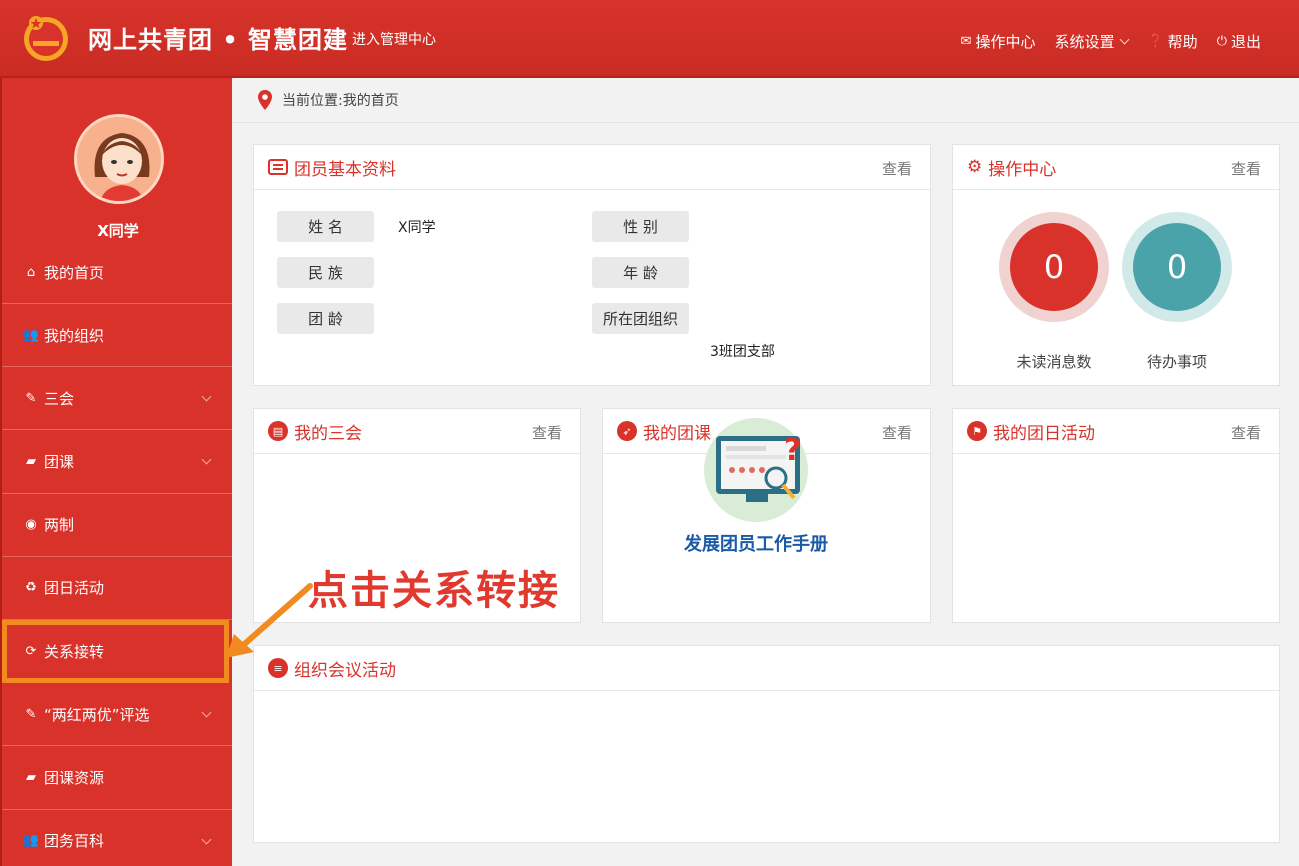  What do you see at coordinates (756, 543) in the screenshot?
I see `handbook-caption: 发展团员工作手册` at bounding box center [756, 543].